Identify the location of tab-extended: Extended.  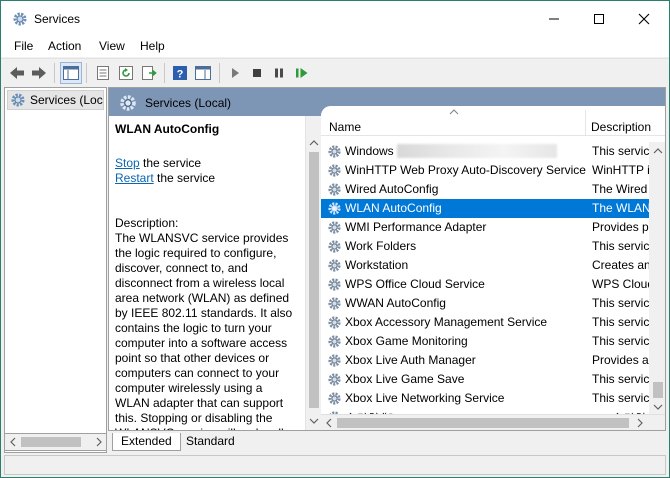
(146, 442).